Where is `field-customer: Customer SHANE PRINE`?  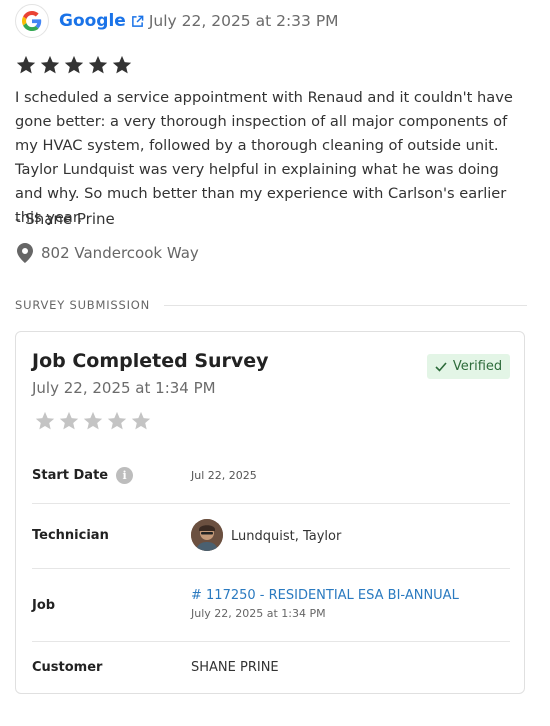 field-customer: Customer SHANE PRINE is located at coordinates (271, 668).